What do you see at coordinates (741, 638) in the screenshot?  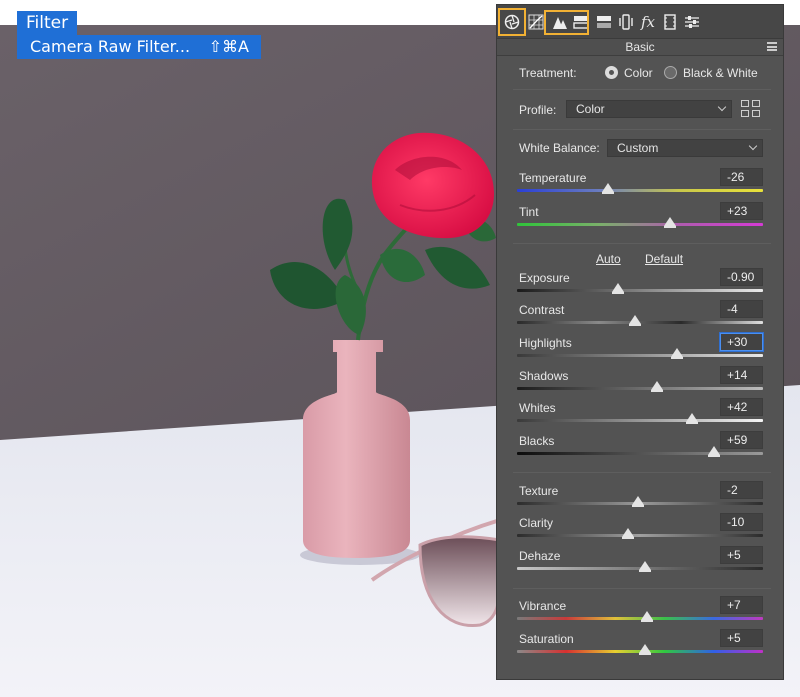 I see `saturation-value-input: +5` at bounding box center [741, 638].